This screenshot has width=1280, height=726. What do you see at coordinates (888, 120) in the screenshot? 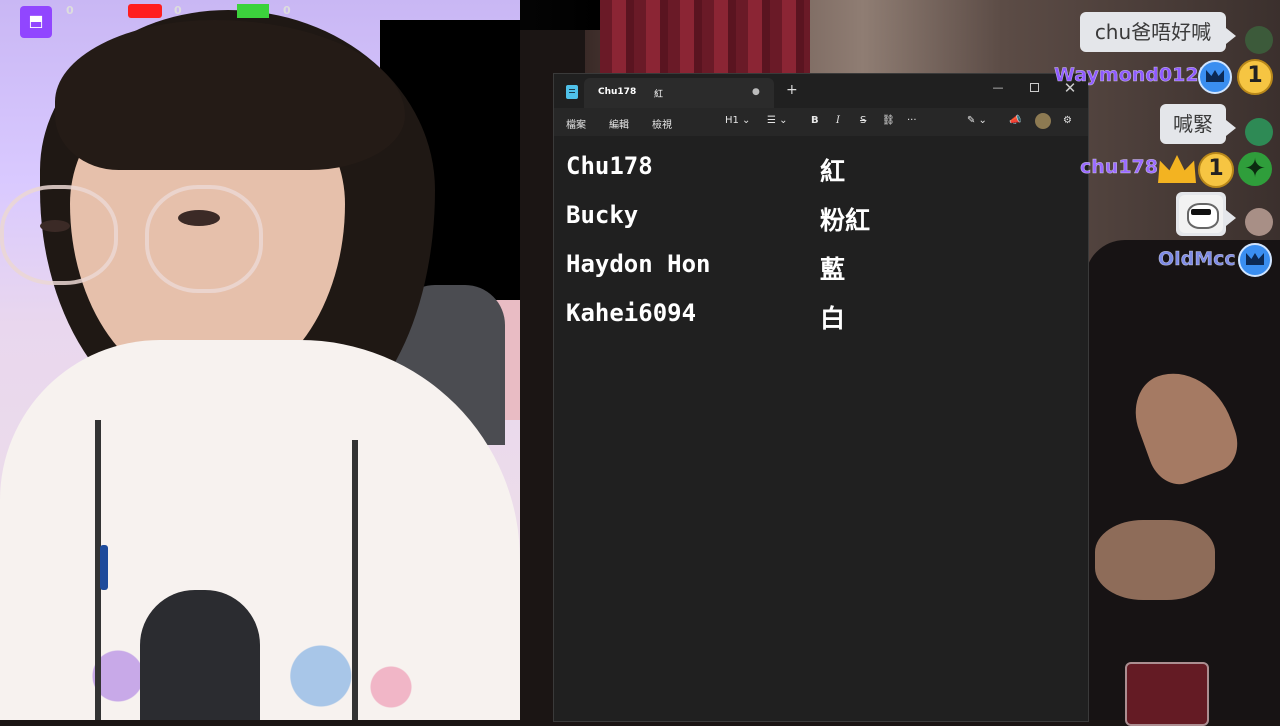
I see `link-icon: ⛓` at bounding box center [888, 120].